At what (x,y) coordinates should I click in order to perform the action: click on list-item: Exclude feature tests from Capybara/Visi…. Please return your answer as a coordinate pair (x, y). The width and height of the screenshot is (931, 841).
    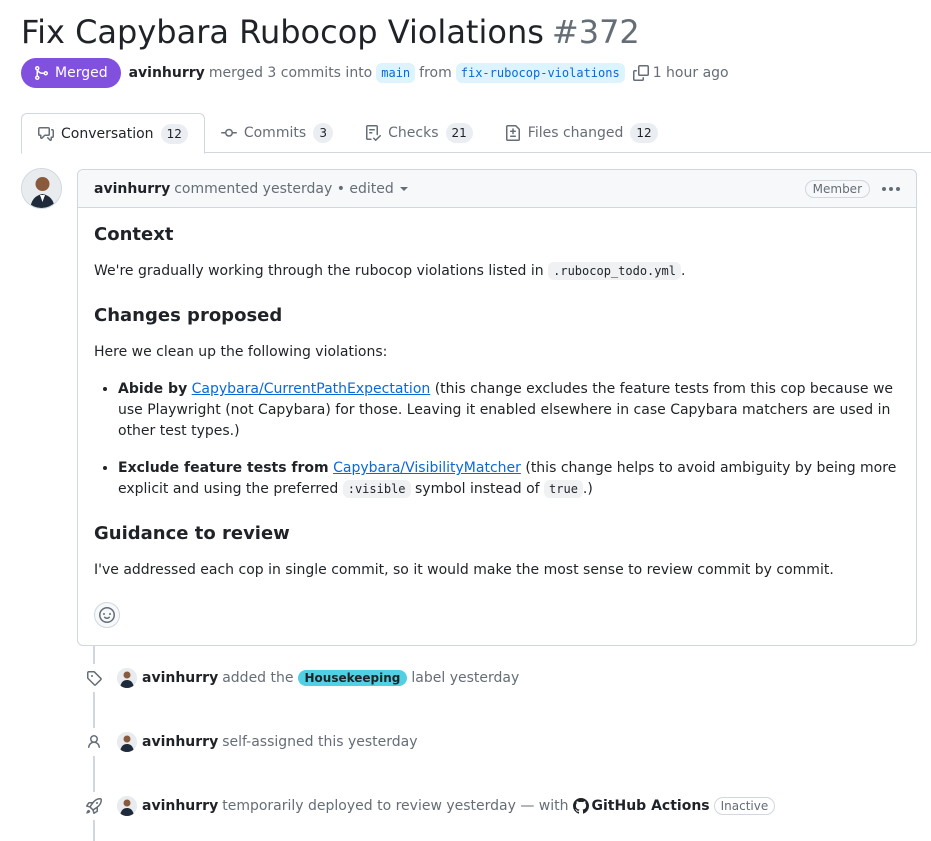
    Looking at the image, I should click on (509, 479).